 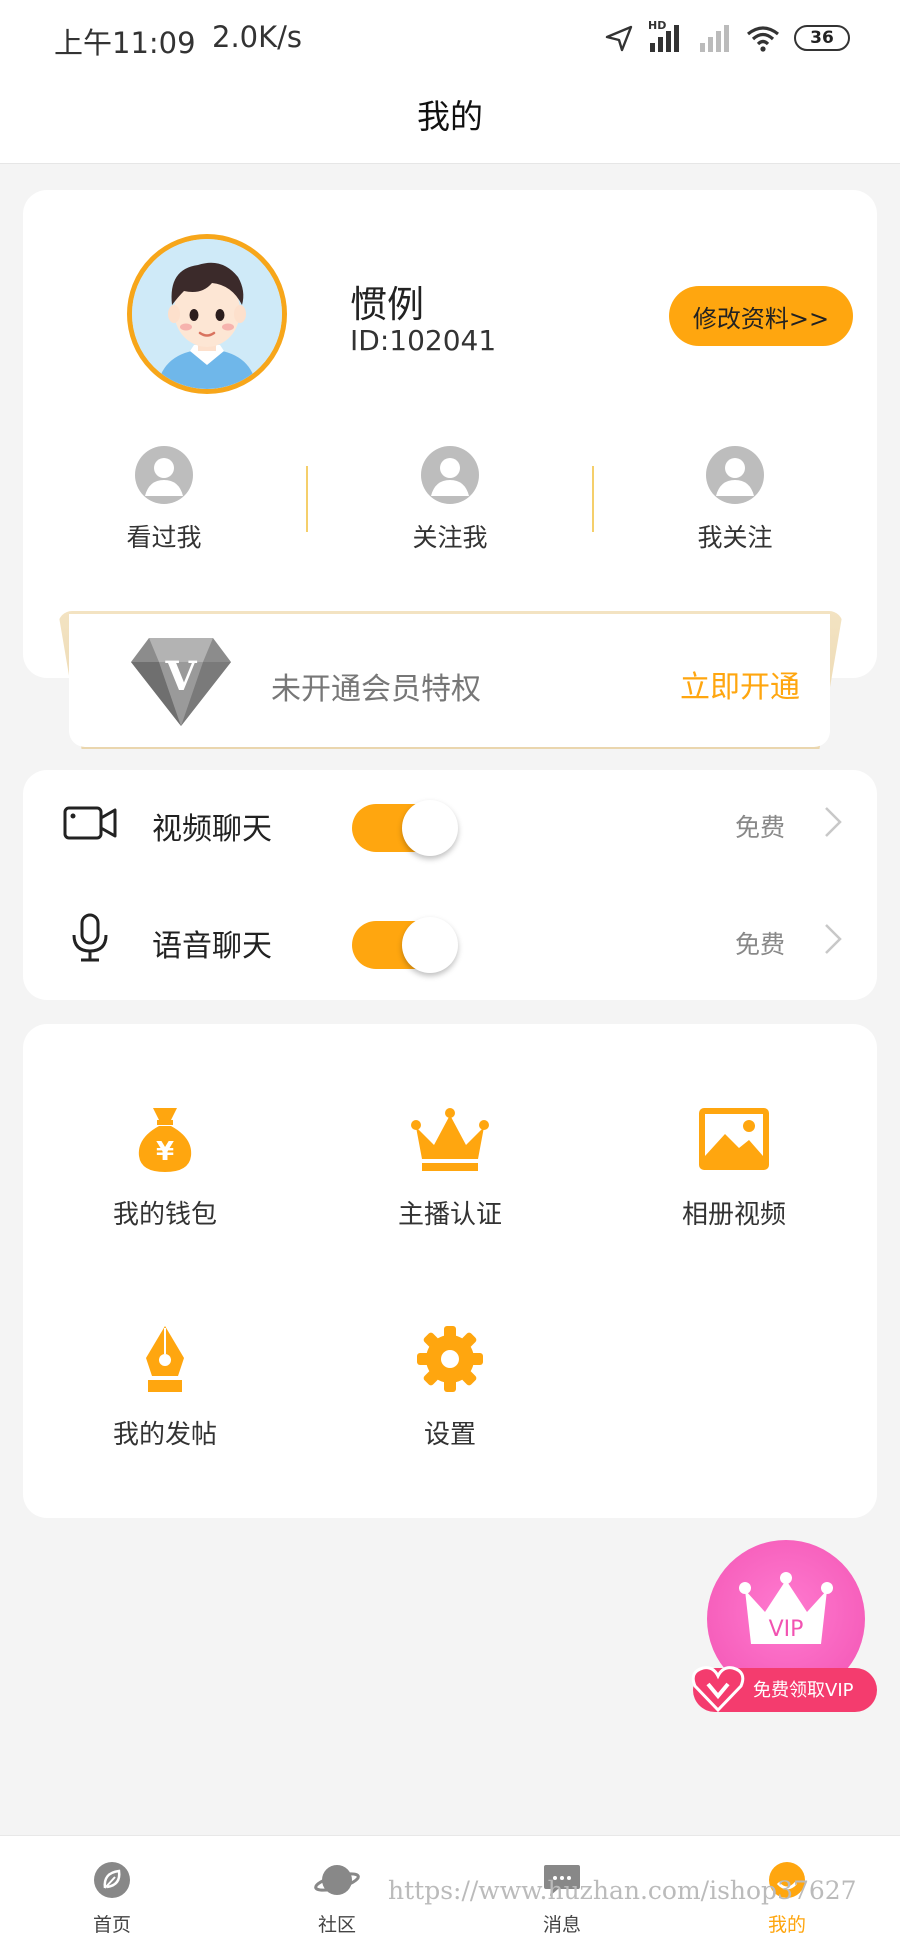 I want to click on boy-avatar, so click(x=207, y=314).